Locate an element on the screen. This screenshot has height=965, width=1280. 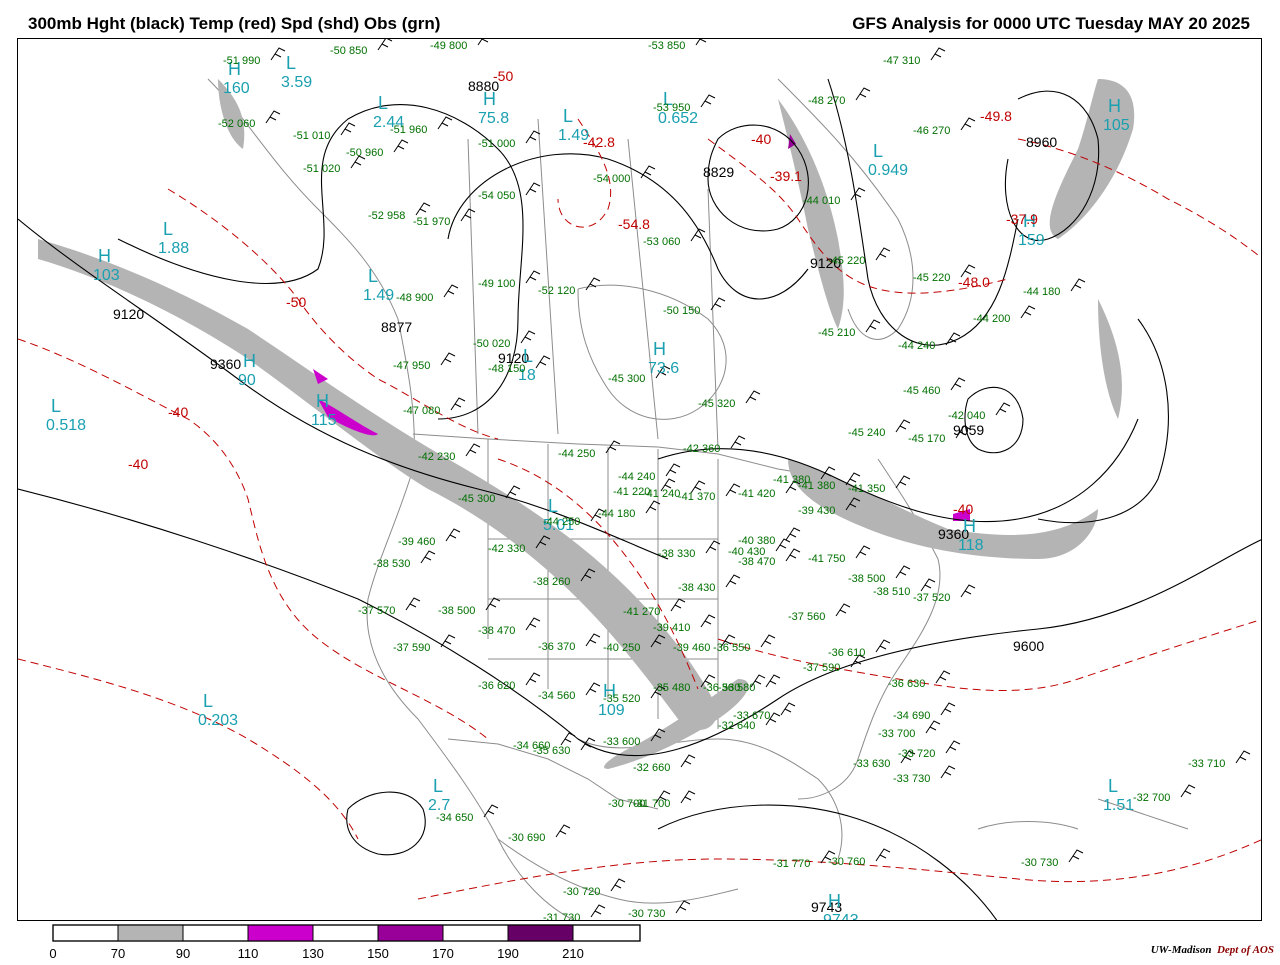
legend-tick-label: 0 is located at coordinates (52, 953).